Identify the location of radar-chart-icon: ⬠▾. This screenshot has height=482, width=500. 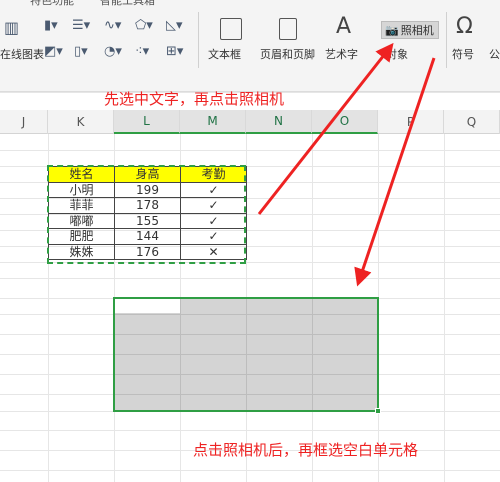
(144, 25).